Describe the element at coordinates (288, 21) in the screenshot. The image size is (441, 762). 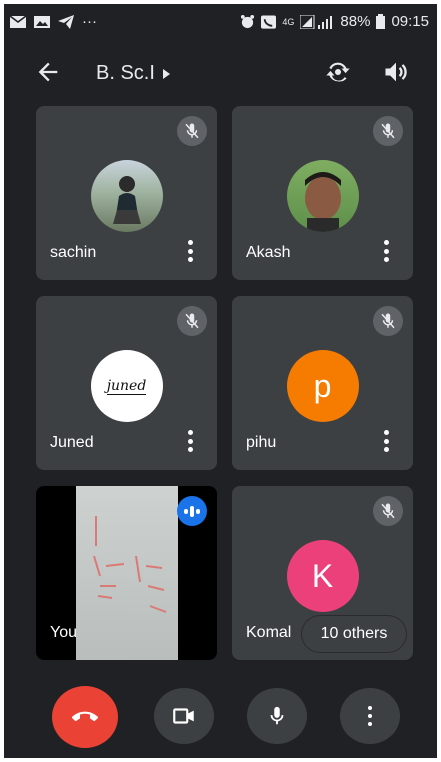
I see `network-type: 4G` at that location.